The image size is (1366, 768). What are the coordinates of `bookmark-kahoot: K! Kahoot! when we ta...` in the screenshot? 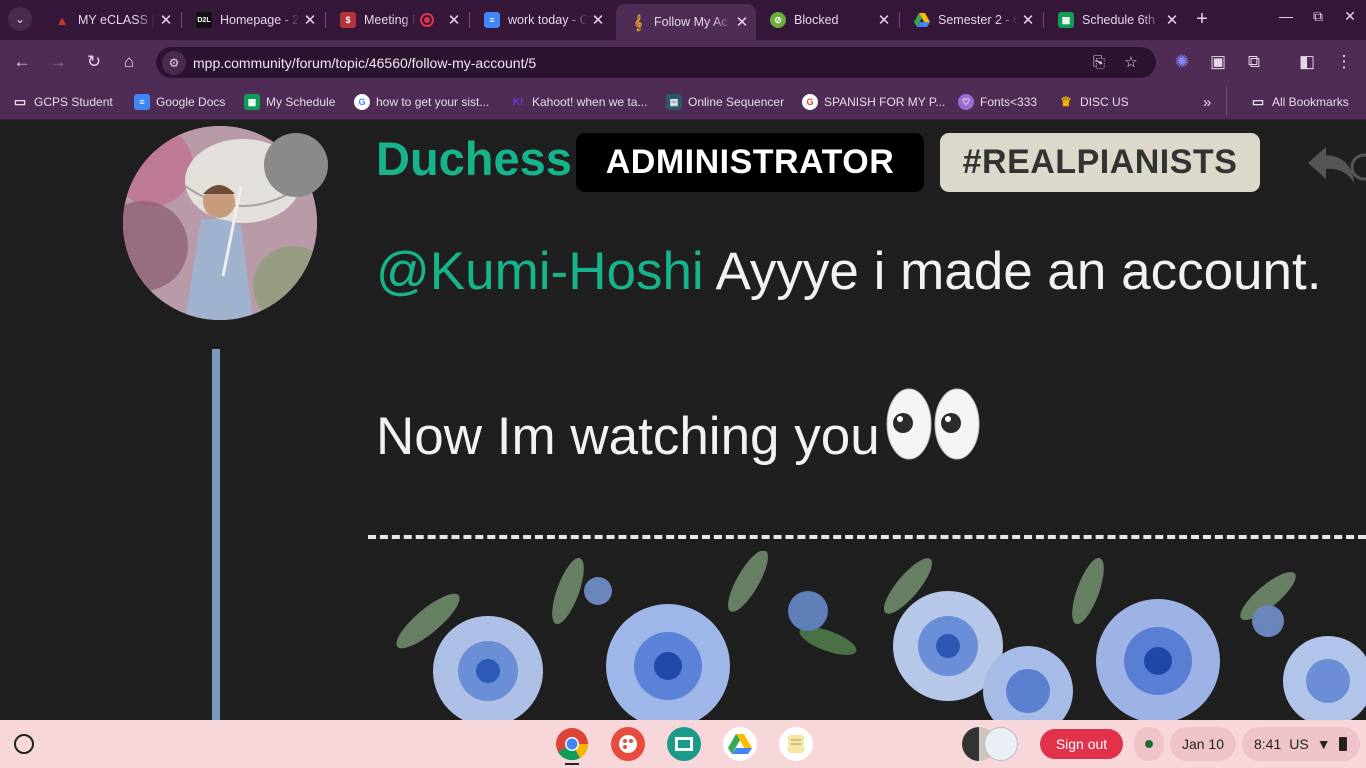 It's located at (579, 102).